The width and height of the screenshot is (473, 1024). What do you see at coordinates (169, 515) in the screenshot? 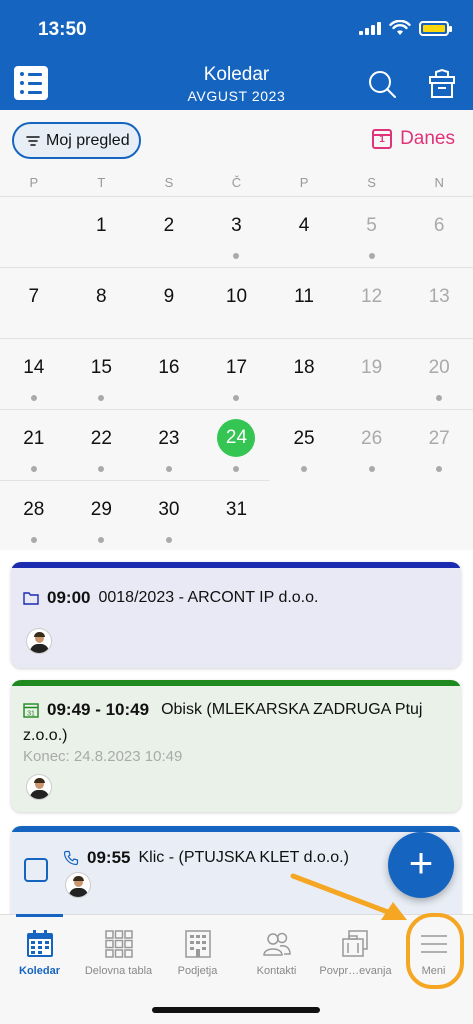
I see `calendar-day: 30` at bounding box center [169, 515].